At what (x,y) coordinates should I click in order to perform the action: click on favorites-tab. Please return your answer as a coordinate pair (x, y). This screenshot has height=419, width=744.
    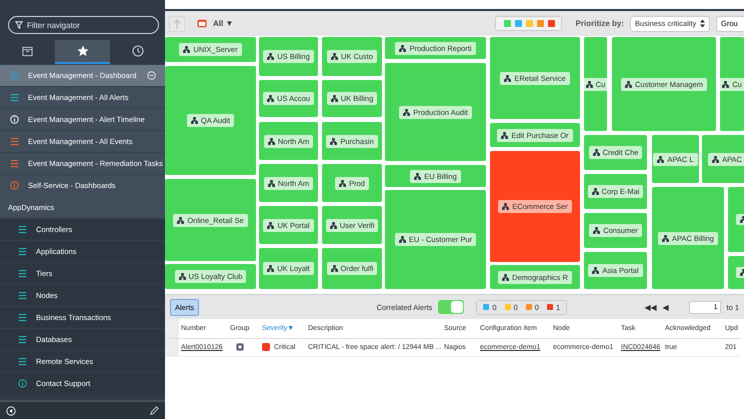
    Looking at the image, I should click on (82, 52).